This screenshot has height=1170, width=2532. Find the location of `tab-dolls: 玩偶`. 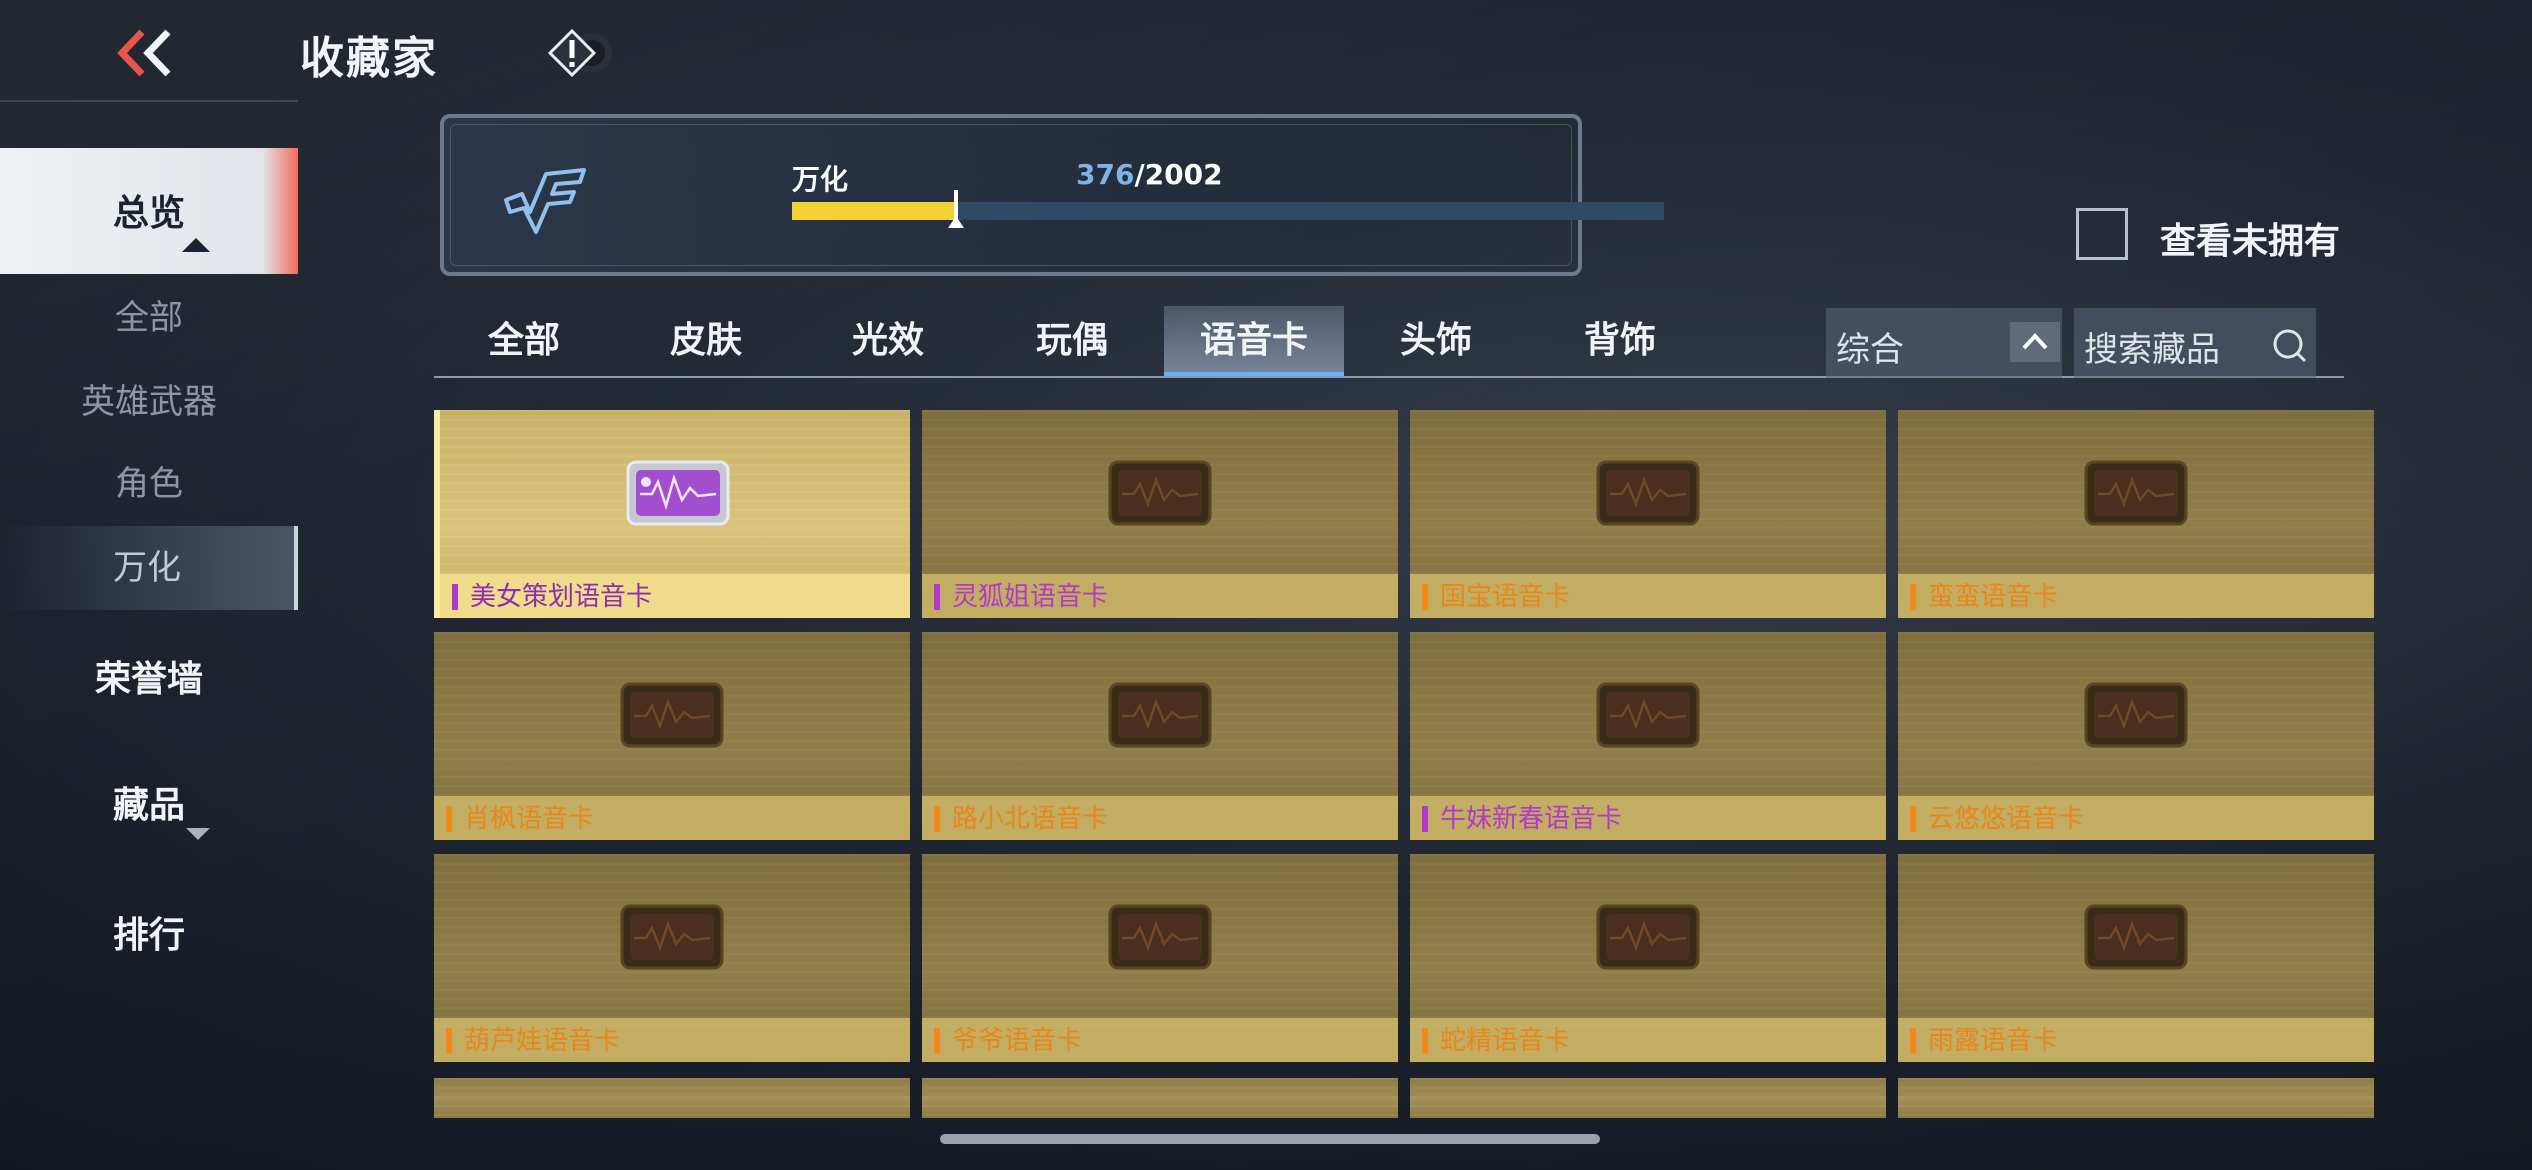

tab-dolls: 玩偶 is located at coordinates (1072, 341).